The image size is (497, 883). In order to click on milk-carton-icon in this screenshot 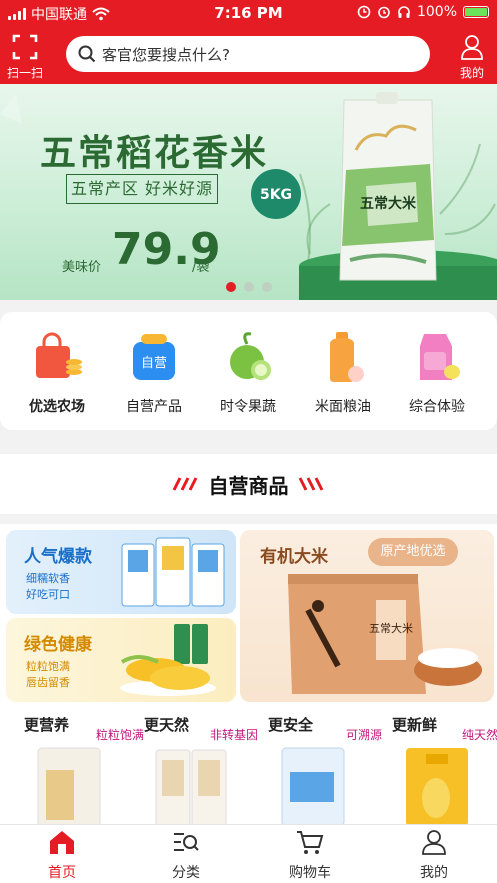, I will do `click(437, 357)`.